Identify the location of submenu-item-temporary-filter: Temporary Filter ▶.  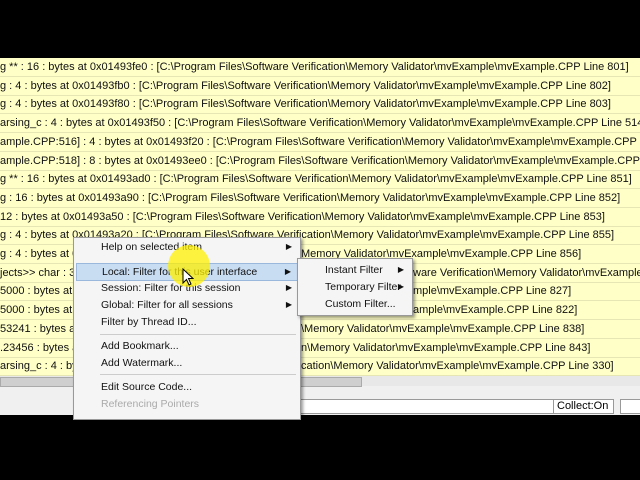
(355, 287).